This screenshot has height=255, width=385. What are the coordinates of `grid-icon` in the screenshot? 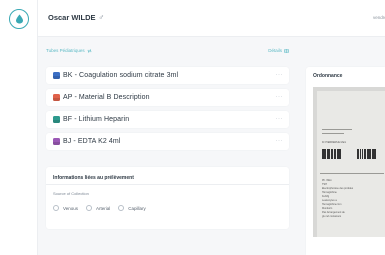 It's located at (286, 50).